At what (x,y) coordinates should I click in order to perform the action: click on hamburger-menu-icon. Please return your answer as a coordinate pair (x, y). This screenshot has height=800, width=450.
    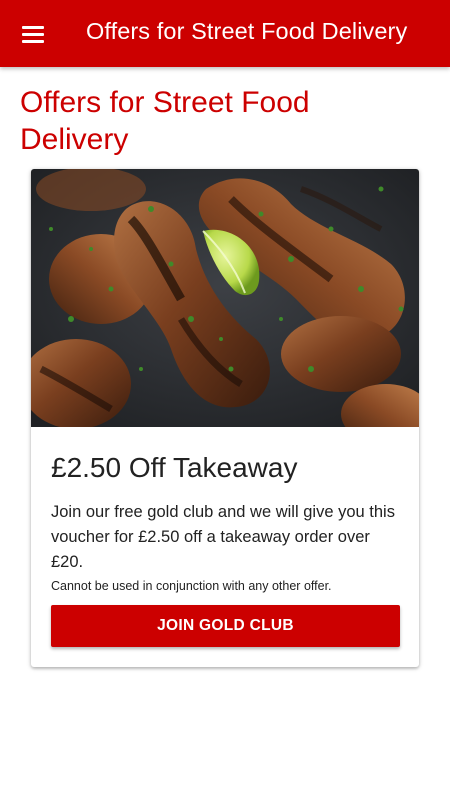
    Looking at the image, I should click on (38, 34).